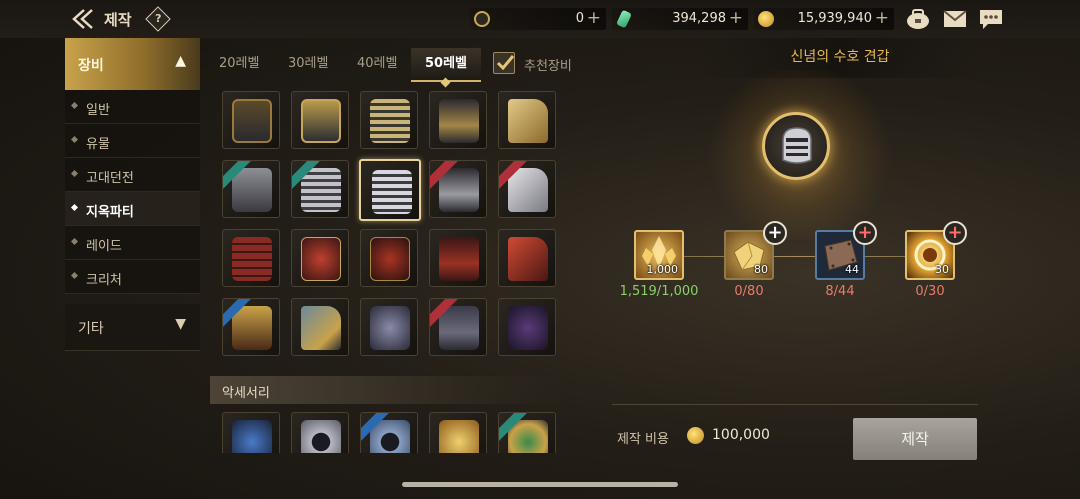  I want to click on material-count: 0/80, so click(749, 291).